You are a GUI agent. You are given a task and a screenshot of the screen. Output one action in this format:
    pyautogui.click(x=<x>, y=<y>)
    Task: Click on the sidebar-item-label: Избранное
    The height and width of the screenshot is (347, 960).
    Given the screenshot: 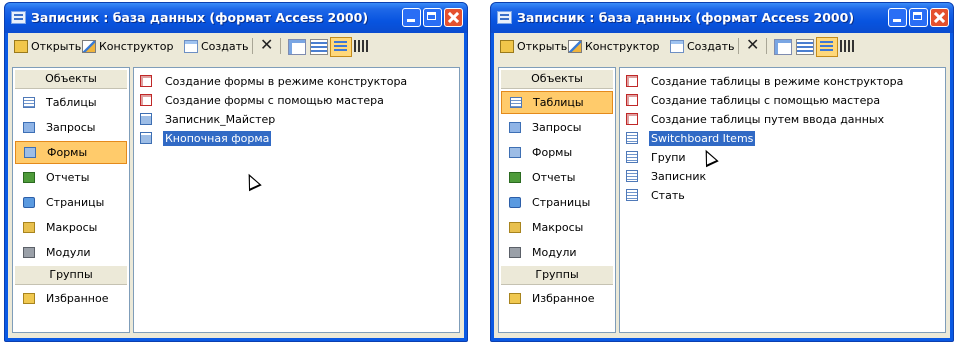 What is the action you would take?
    pyautogui.click(x=563, y=298)
    